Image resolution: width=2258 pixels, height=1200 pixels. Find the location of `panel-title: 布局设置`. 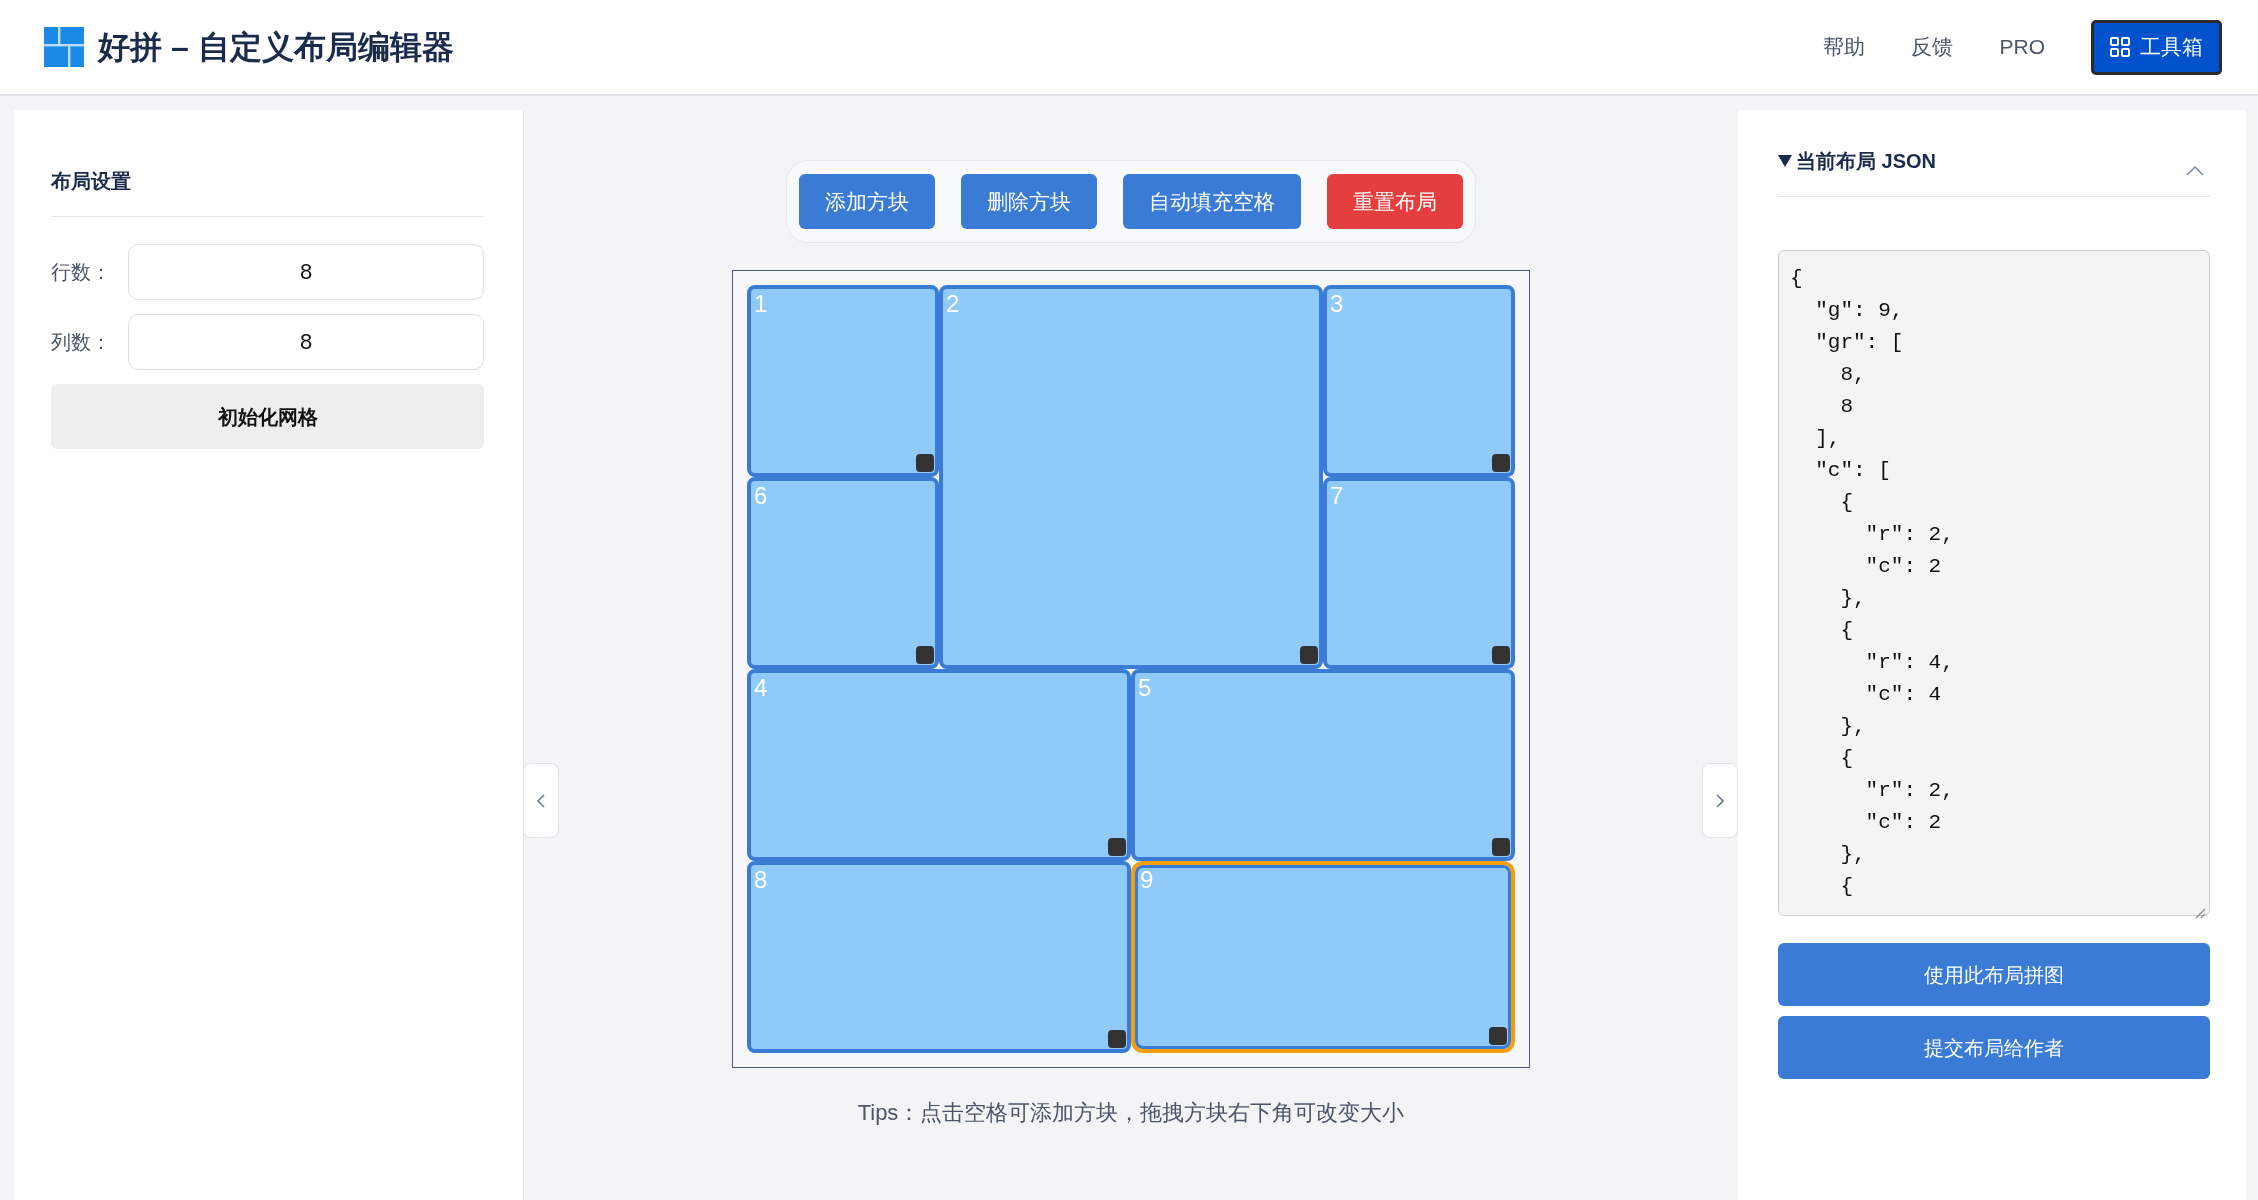

panel-title: 布局设置 is located at coordinates (91, 181).